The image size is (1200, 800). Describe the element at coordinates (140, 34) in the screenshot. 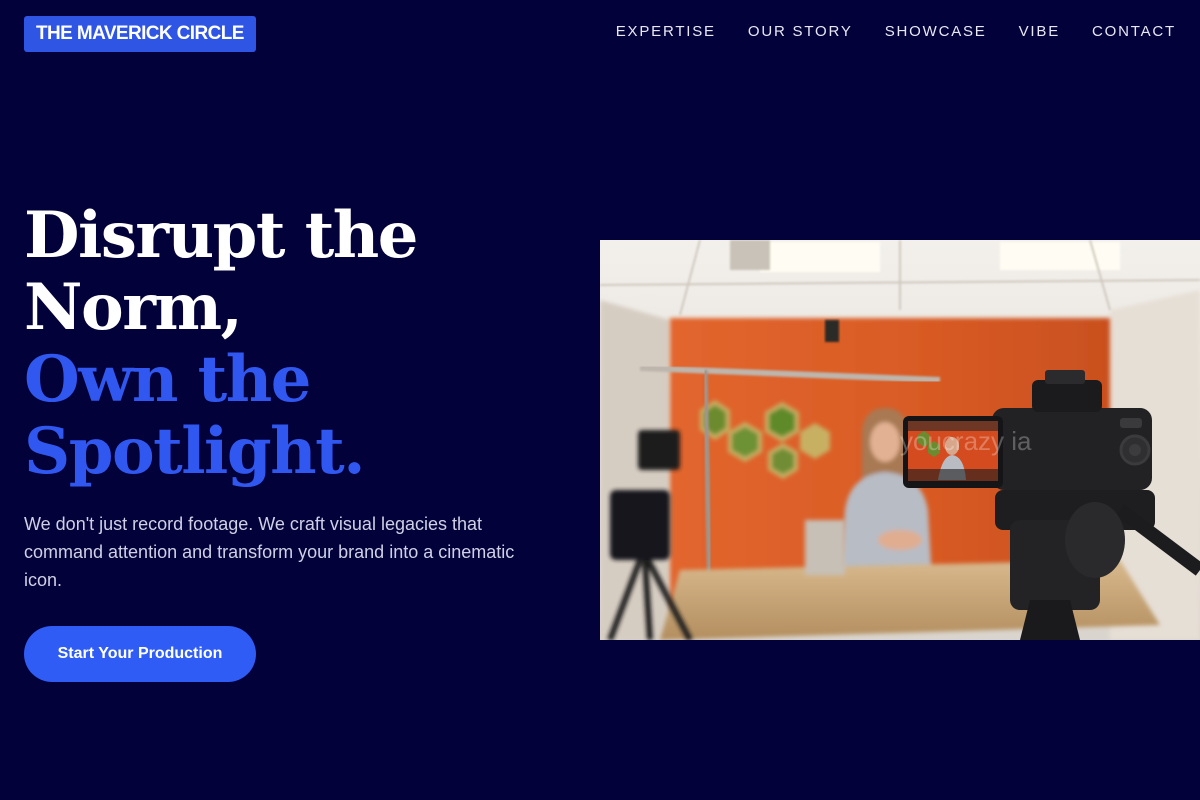

I see `brand-logo: THE MAVERICK CIRCLE` at that location.